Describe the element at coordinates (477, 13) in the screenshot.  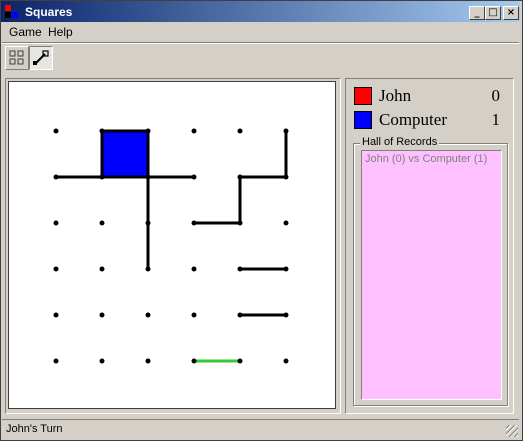
I see `minimize-button: _` at that location.